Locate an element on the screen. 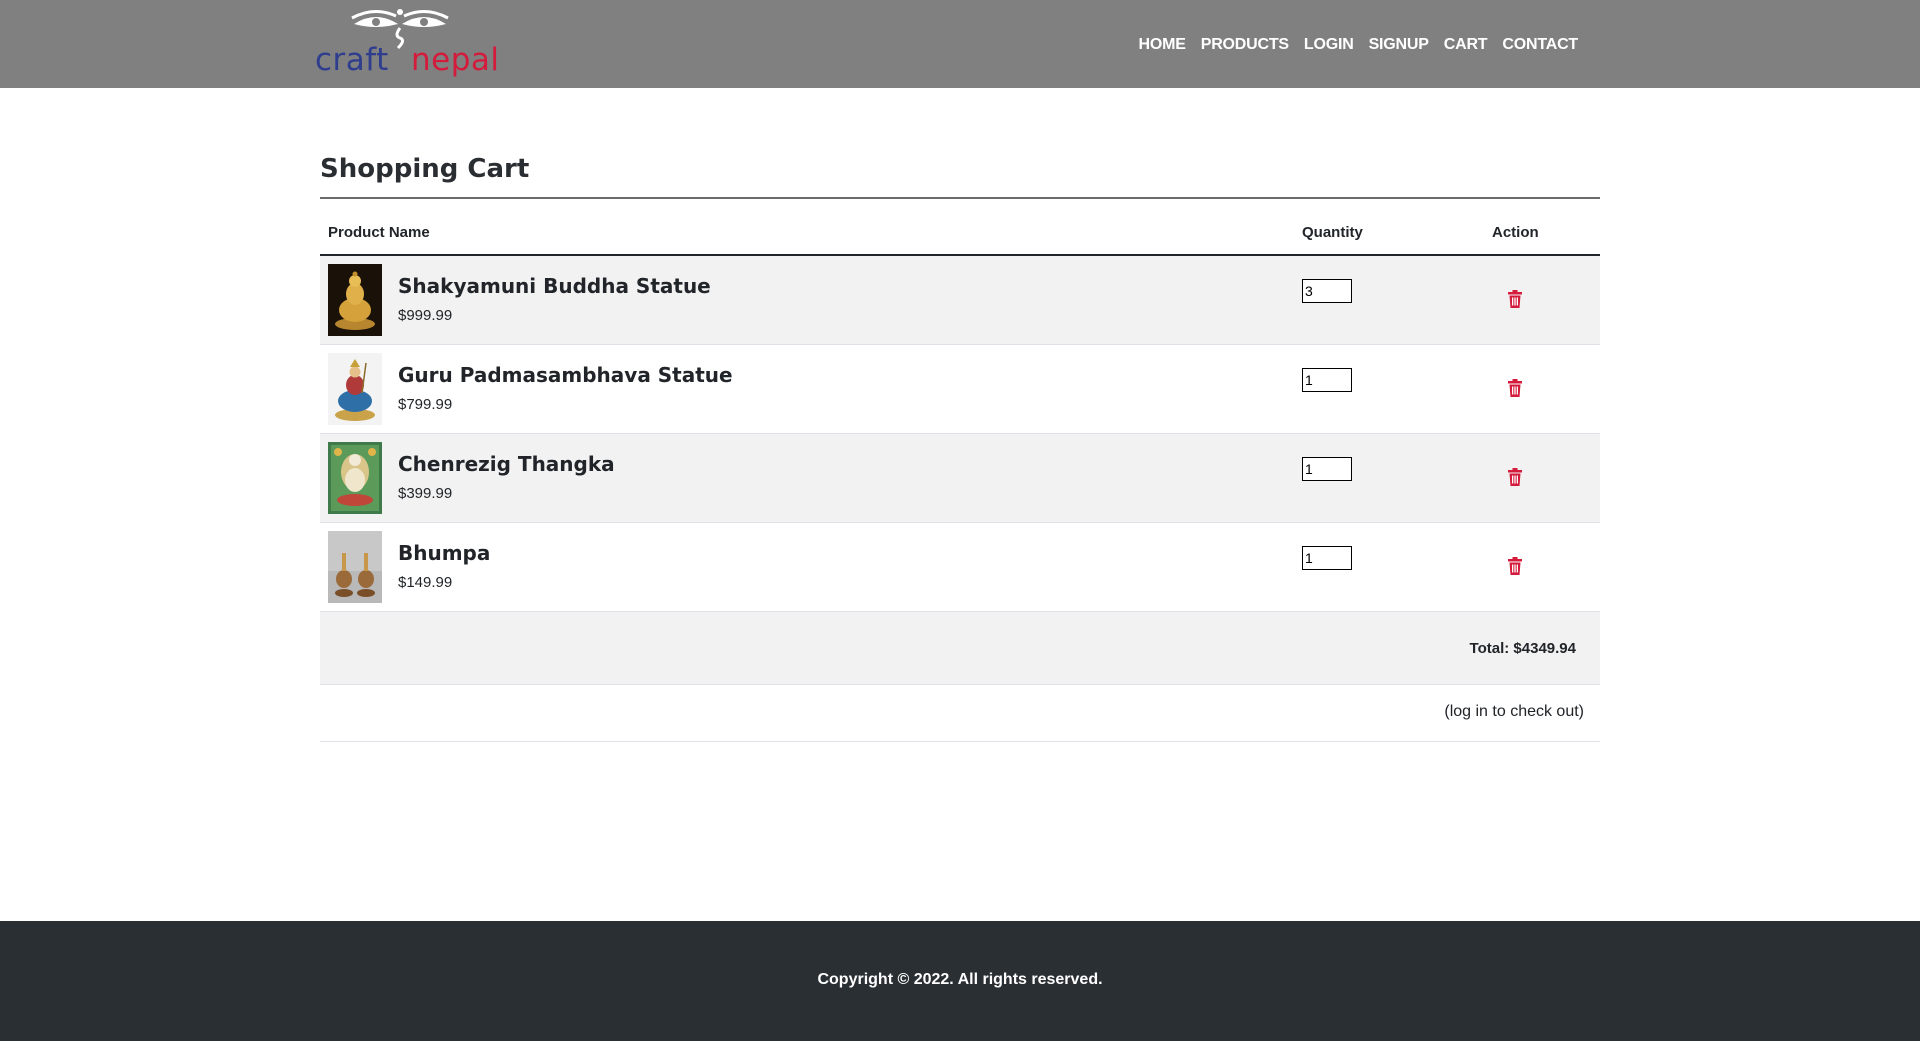 The width and height of the screenshot is (1920, 1041). site-footer: Copyright © 2022. All rights reserved. is located at coordinates (960, 981).